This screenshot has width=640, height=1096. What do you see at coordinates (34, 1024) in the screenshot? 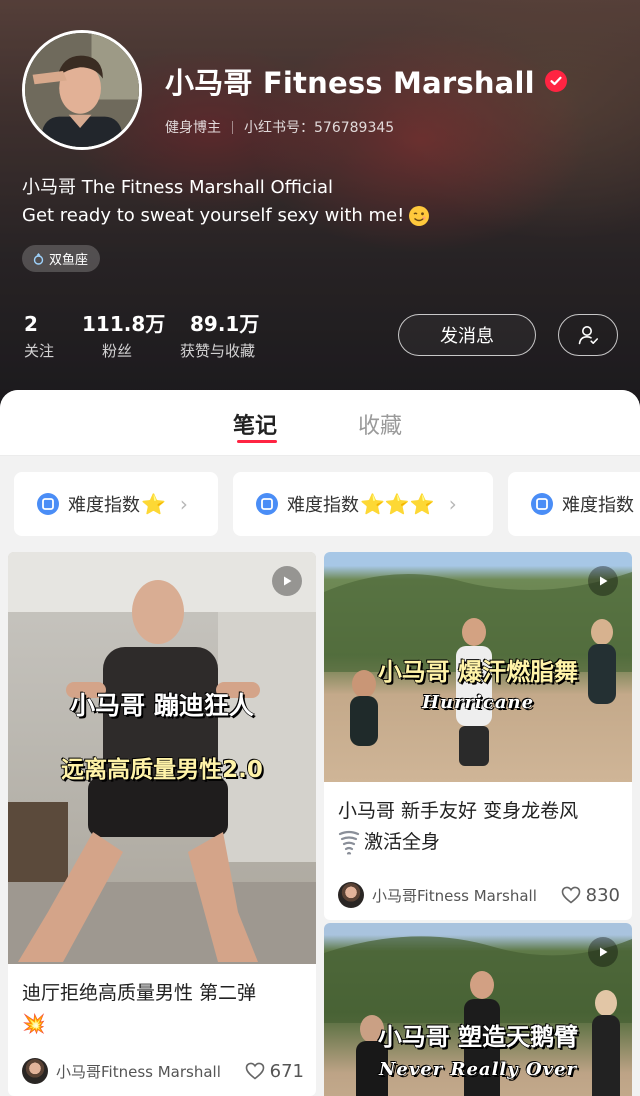
I see `note-1-title-emoji: 💥` at bounding box center [34, 1024].